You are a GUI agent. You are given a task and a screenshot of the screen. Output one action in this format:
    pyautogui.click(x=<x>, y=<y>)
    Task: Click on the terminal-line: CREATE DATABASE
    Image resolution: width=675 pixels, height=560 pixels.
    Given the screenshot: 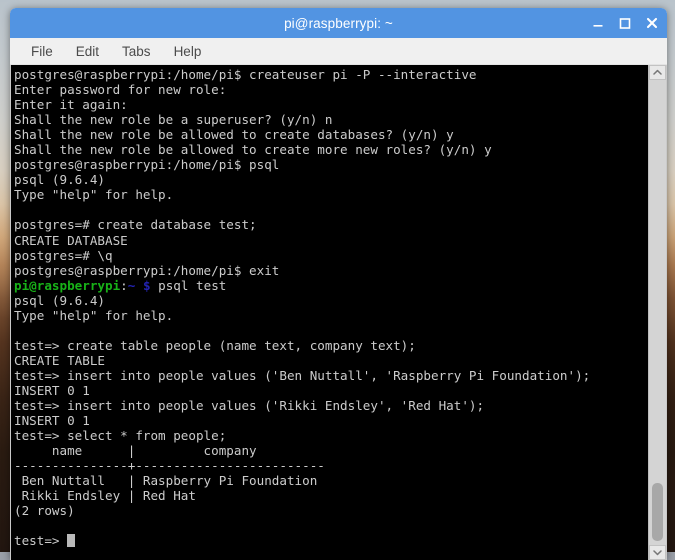 What is the action you would take?
    pyautogui.click(x=71, y=240)
    